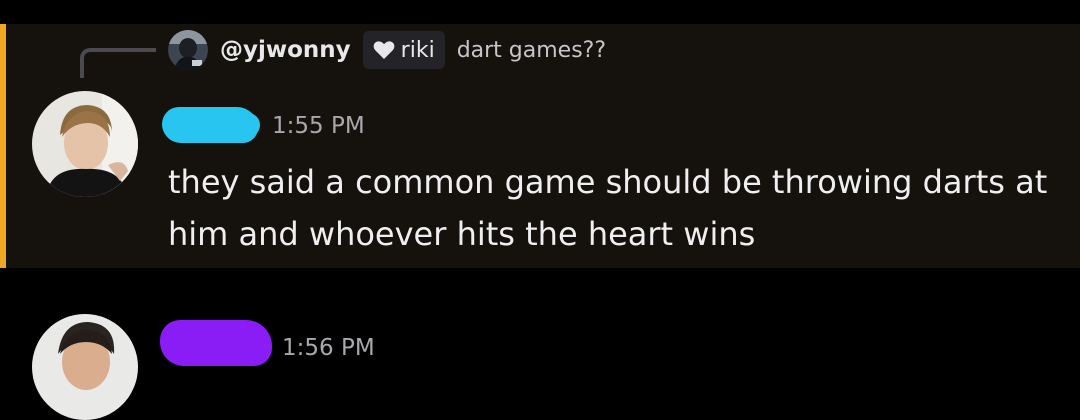 The height and width of the screenshot is (420, 1080). What do you see at coordinates (384, 50) in the screenshot?
I see `heart-icon` at bounding box center [384, 50].